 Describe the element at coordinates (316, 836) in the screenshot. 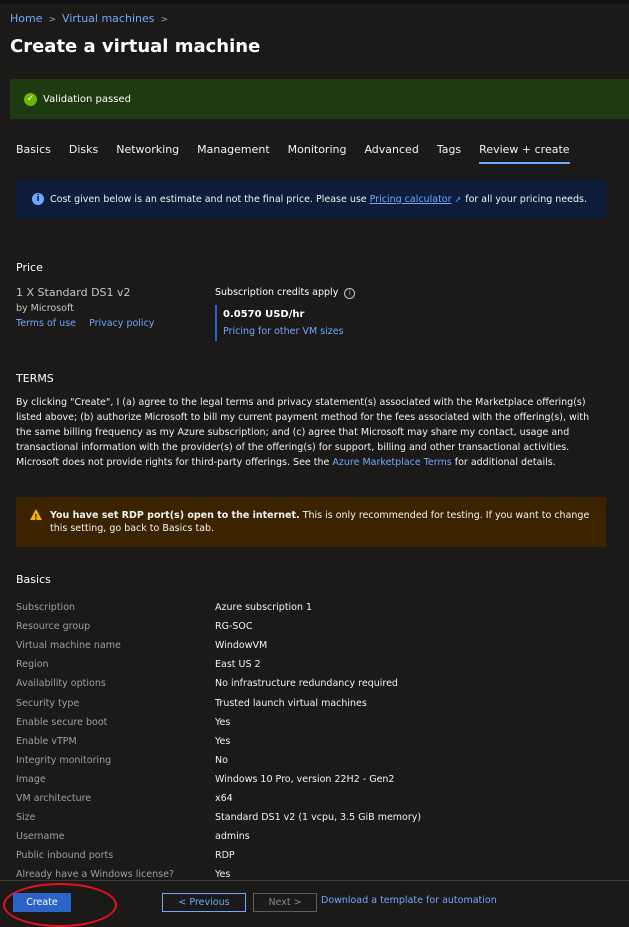

I see `table-row: Username admins` at that location.